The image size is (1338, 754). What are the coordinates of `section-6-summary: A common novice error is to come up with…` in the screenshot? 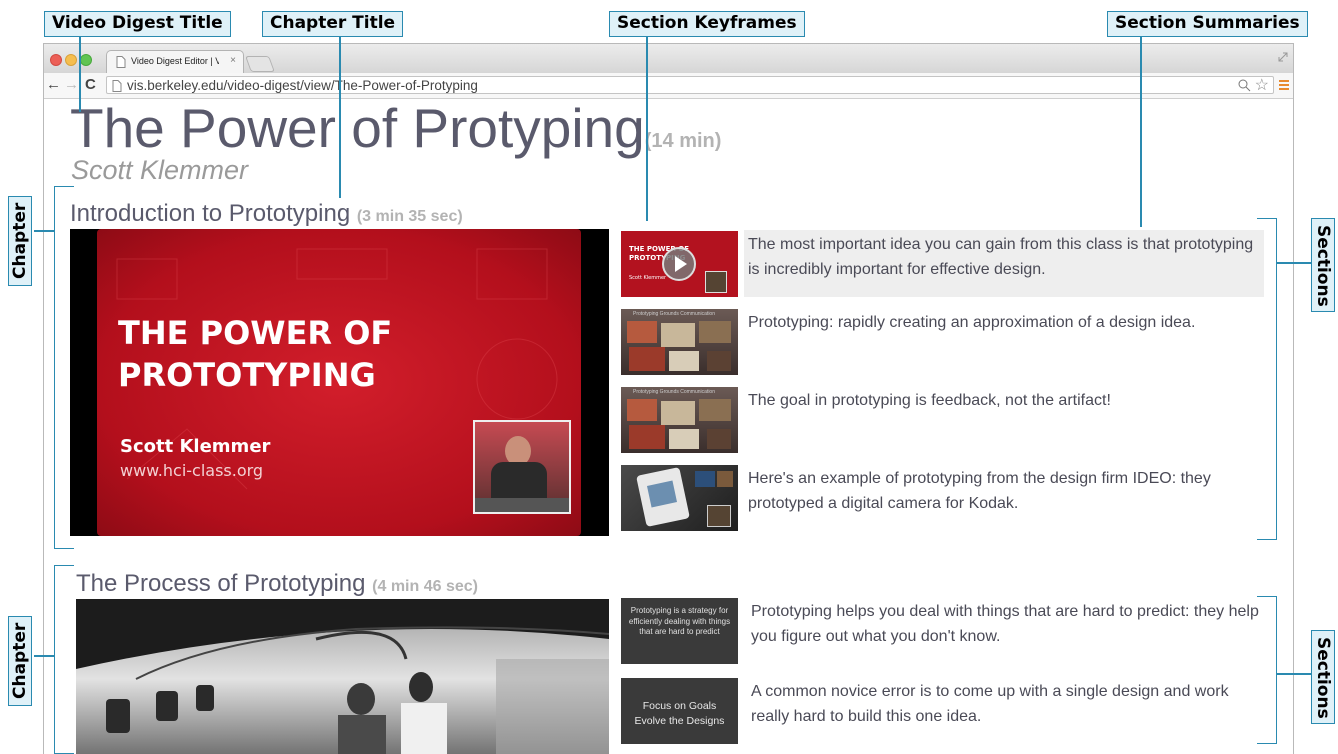 It's located at (1006, 704).